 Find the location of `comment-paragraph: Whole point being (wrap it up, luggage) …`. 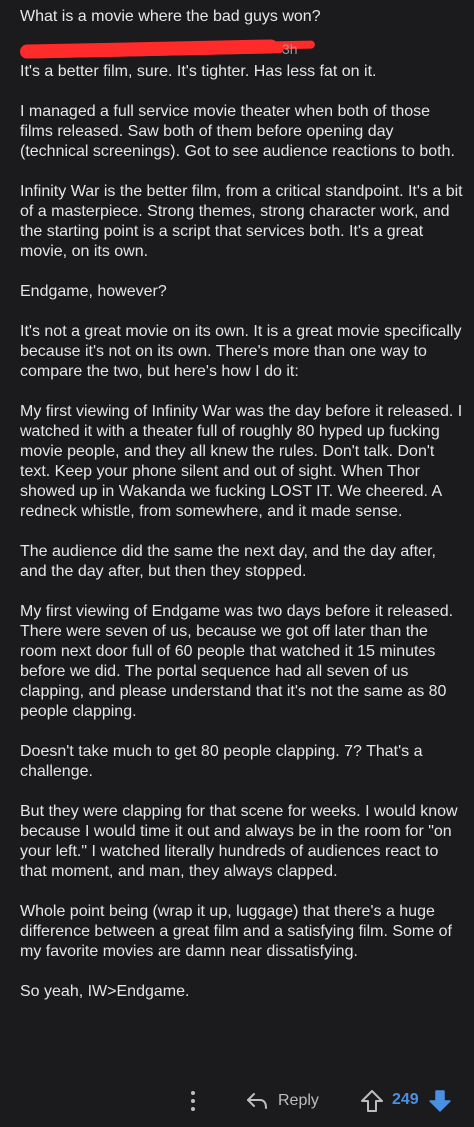

comment-paragraph: Whole point being (wrap it up, luggage) … is located at coordinates (236, 931).